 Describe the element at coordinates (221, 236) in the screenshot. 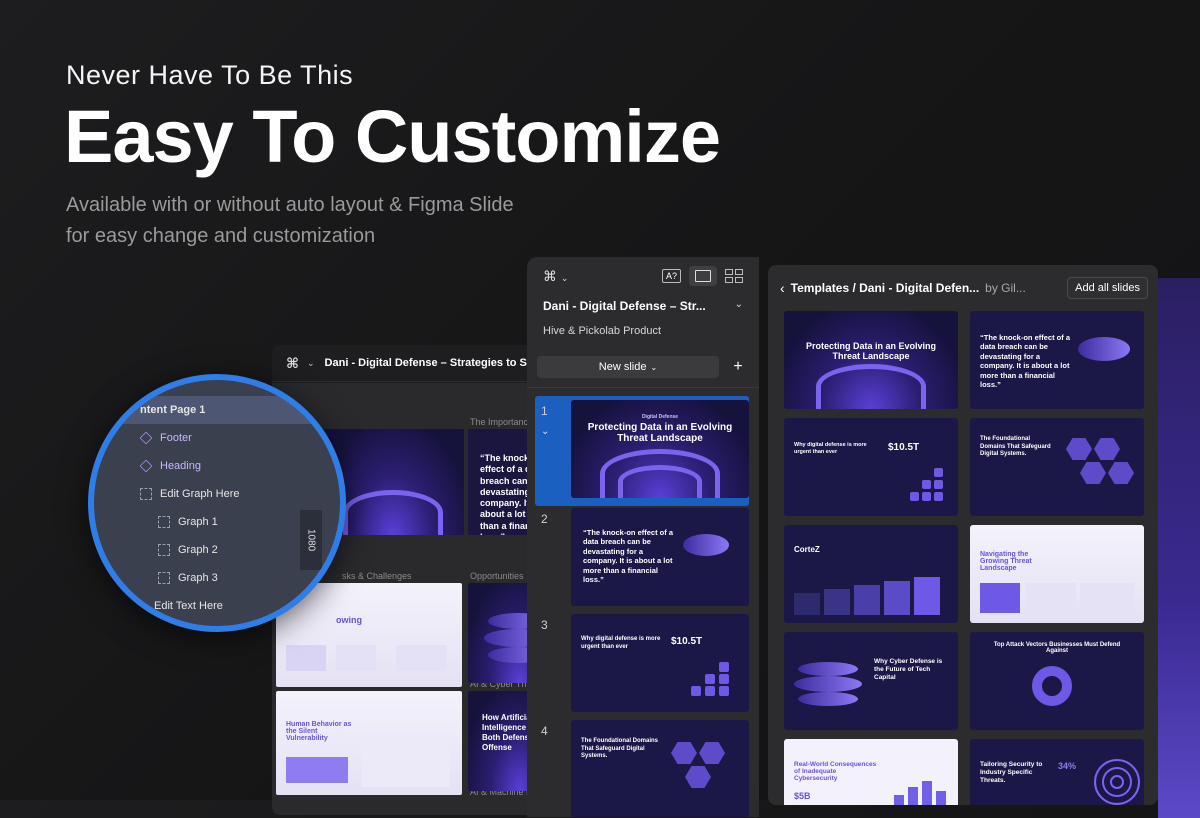

I see `hero-desc-line-2: for easy change and customization` at that location.